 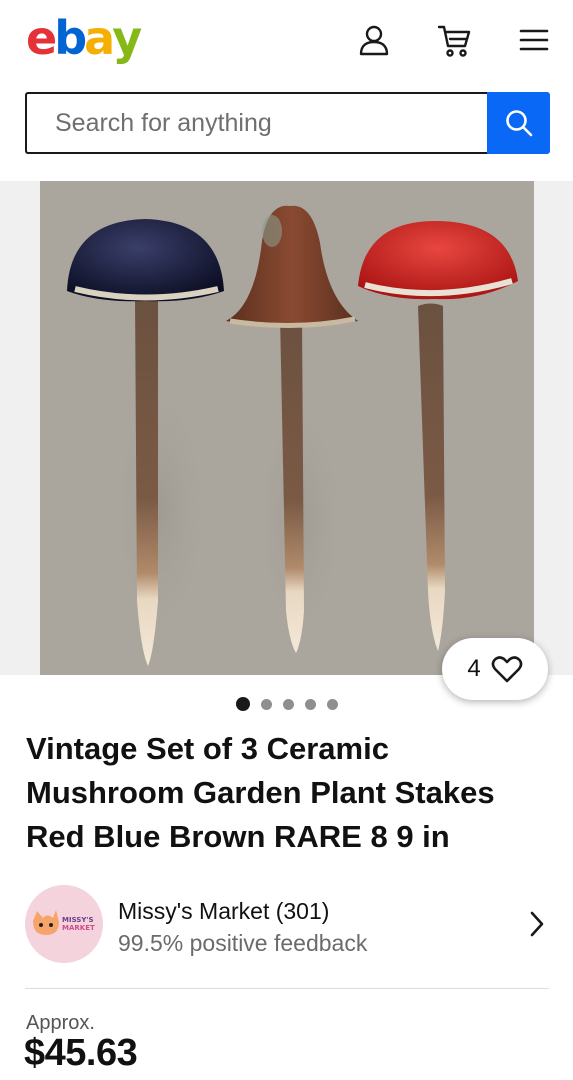 What do you see at coordinates (537, 924) in the screenshot?
I see `chevron-right-icon` at bounding box center [537, 924].